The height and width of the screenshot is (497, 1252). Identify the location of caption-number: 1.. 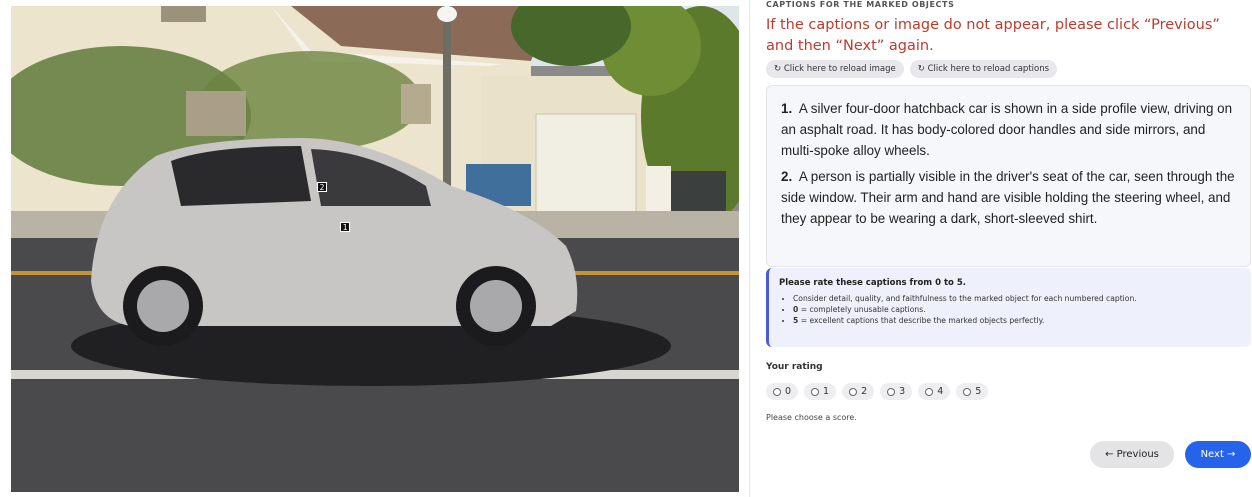
(787, 108).